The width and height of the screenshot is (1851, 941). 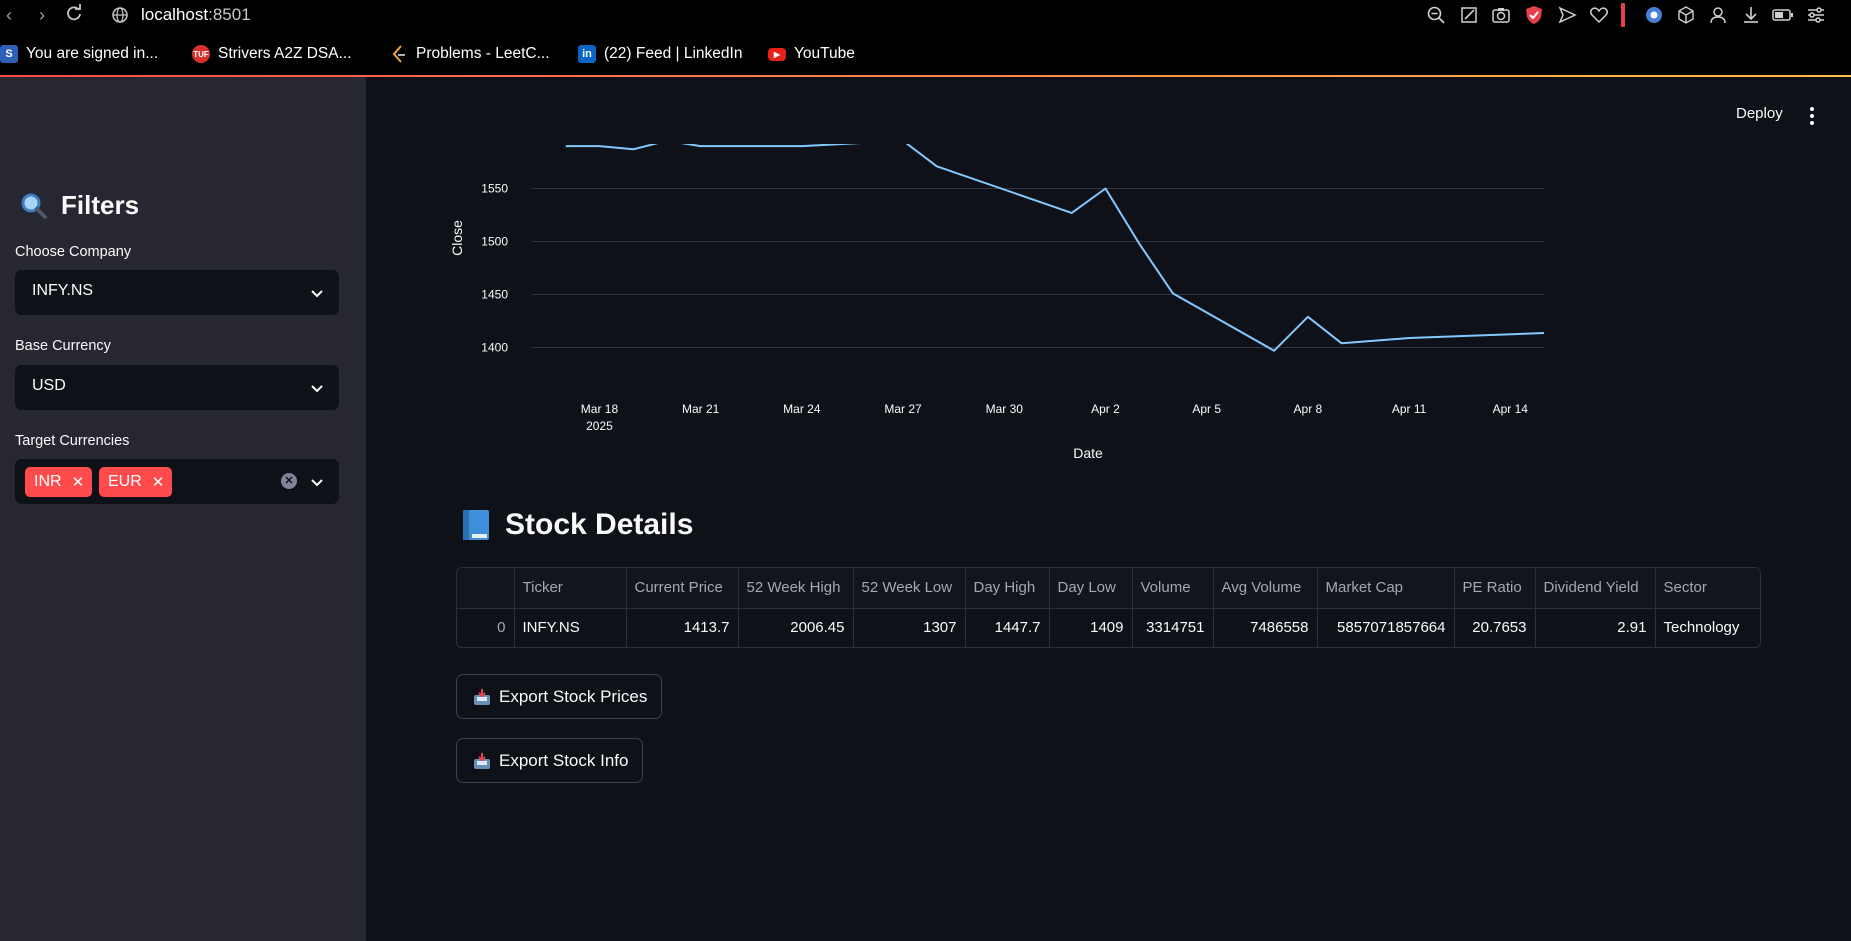 What do you see at coordinates (494, 189) in the screenshot?
I see `y-tick-label: 1550` at bounding box center [494, 189].